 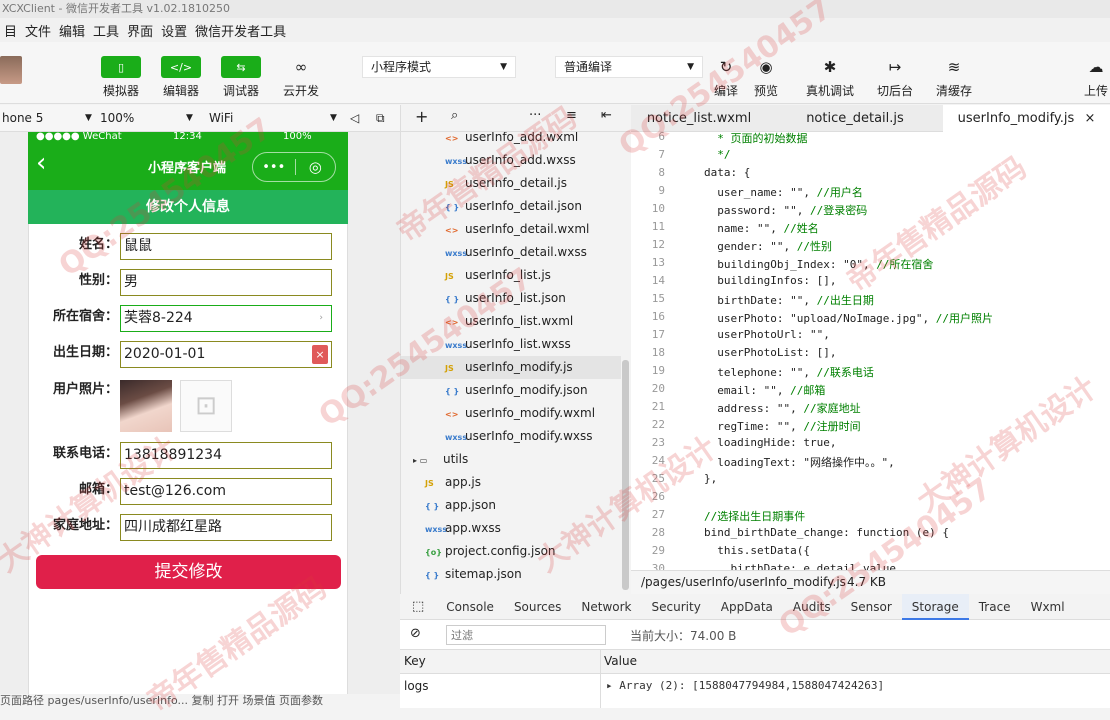 What do you see at coordinates (658, 424) in the screenshot?
I see `line-number: 22` at bounding box center [658, 424].